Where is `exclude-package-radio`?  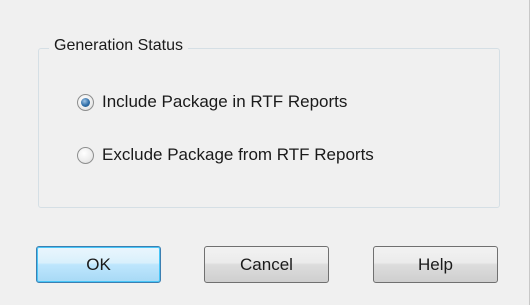
exclude-package-radio is located at coordinates (85, 155).